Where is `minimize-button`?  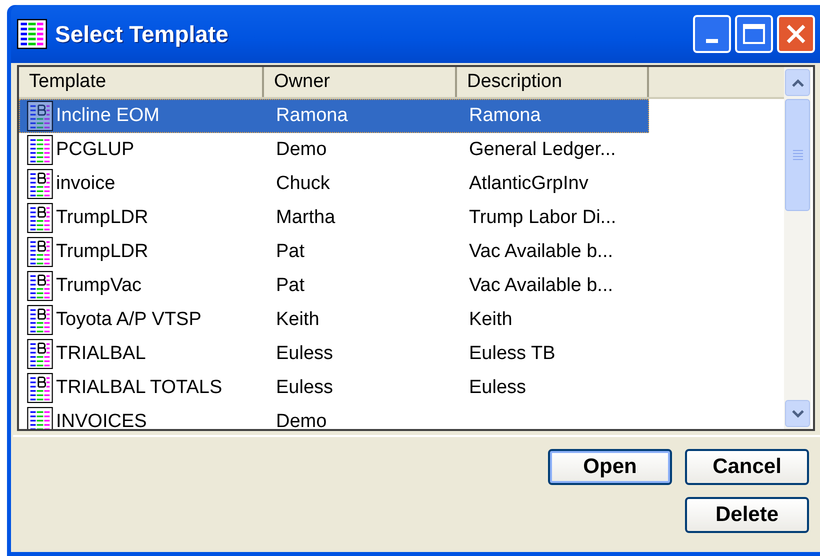
minimize-button is located at coordinates (712, 34).